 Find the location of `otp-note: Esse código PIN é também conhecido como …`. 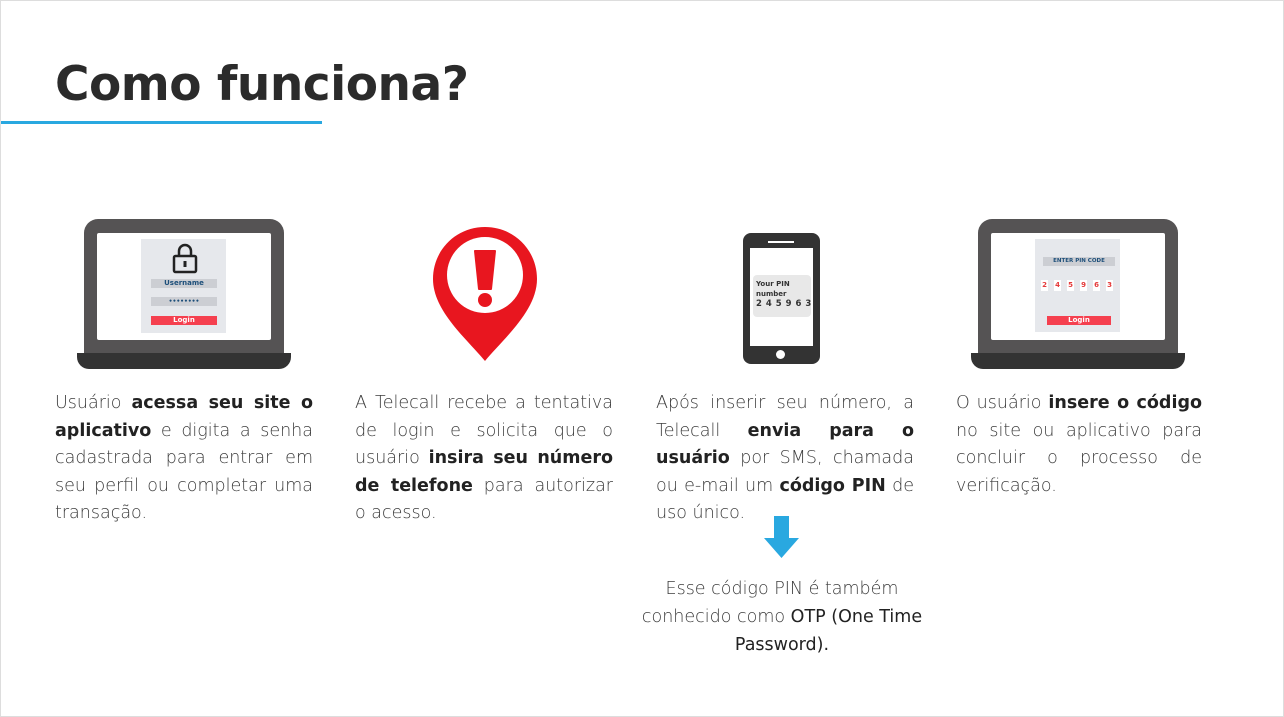

otp-note: Esse código PIN é também conhecido como … is located at coordinates (782, 617).